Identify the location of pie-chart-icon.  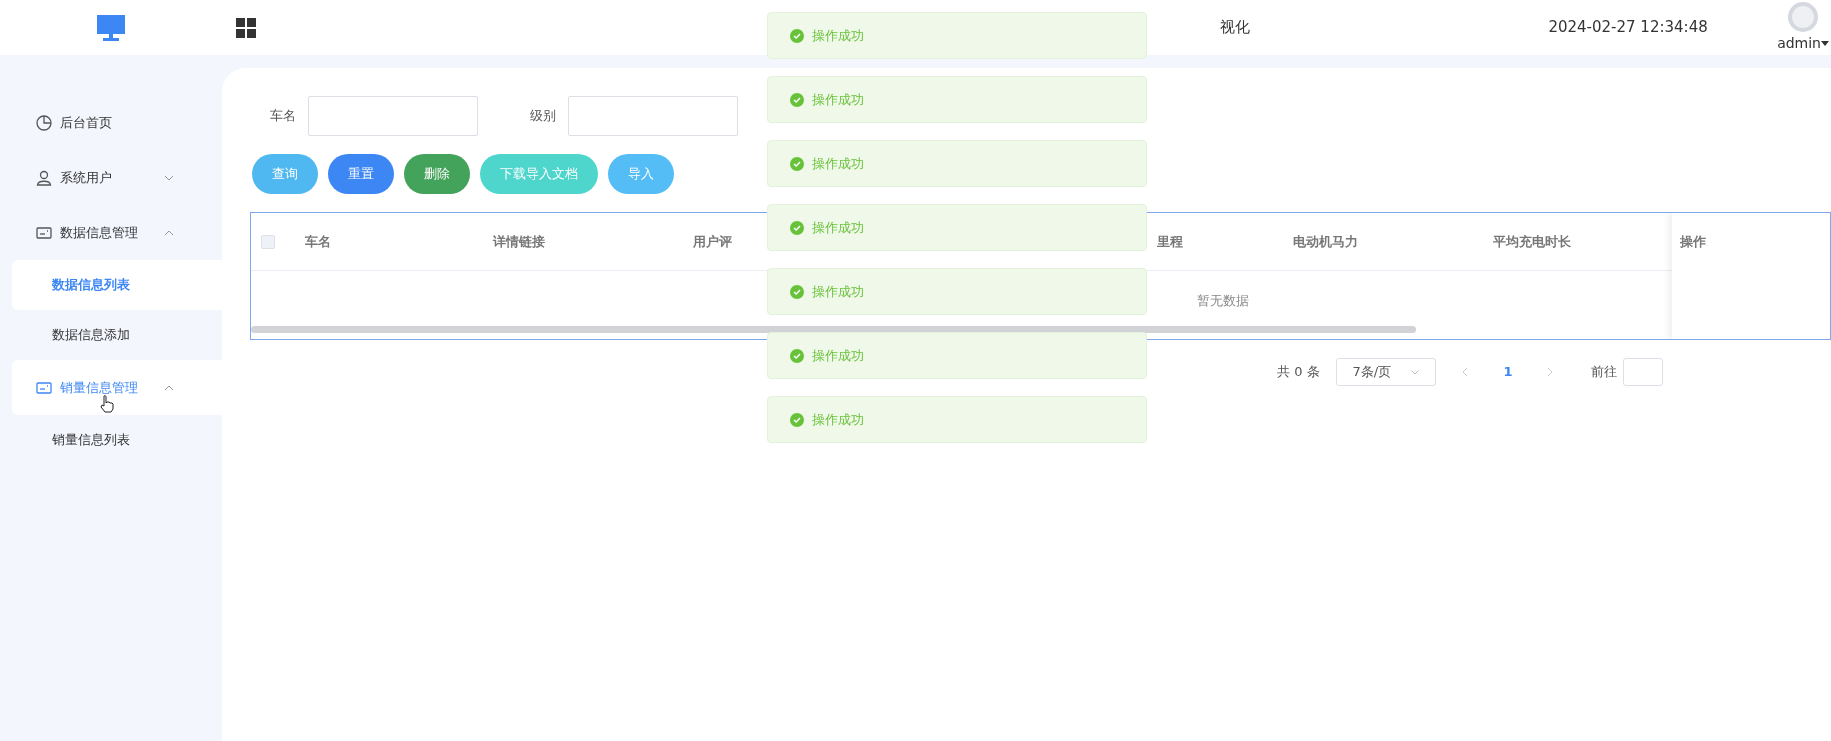
(44, 122).